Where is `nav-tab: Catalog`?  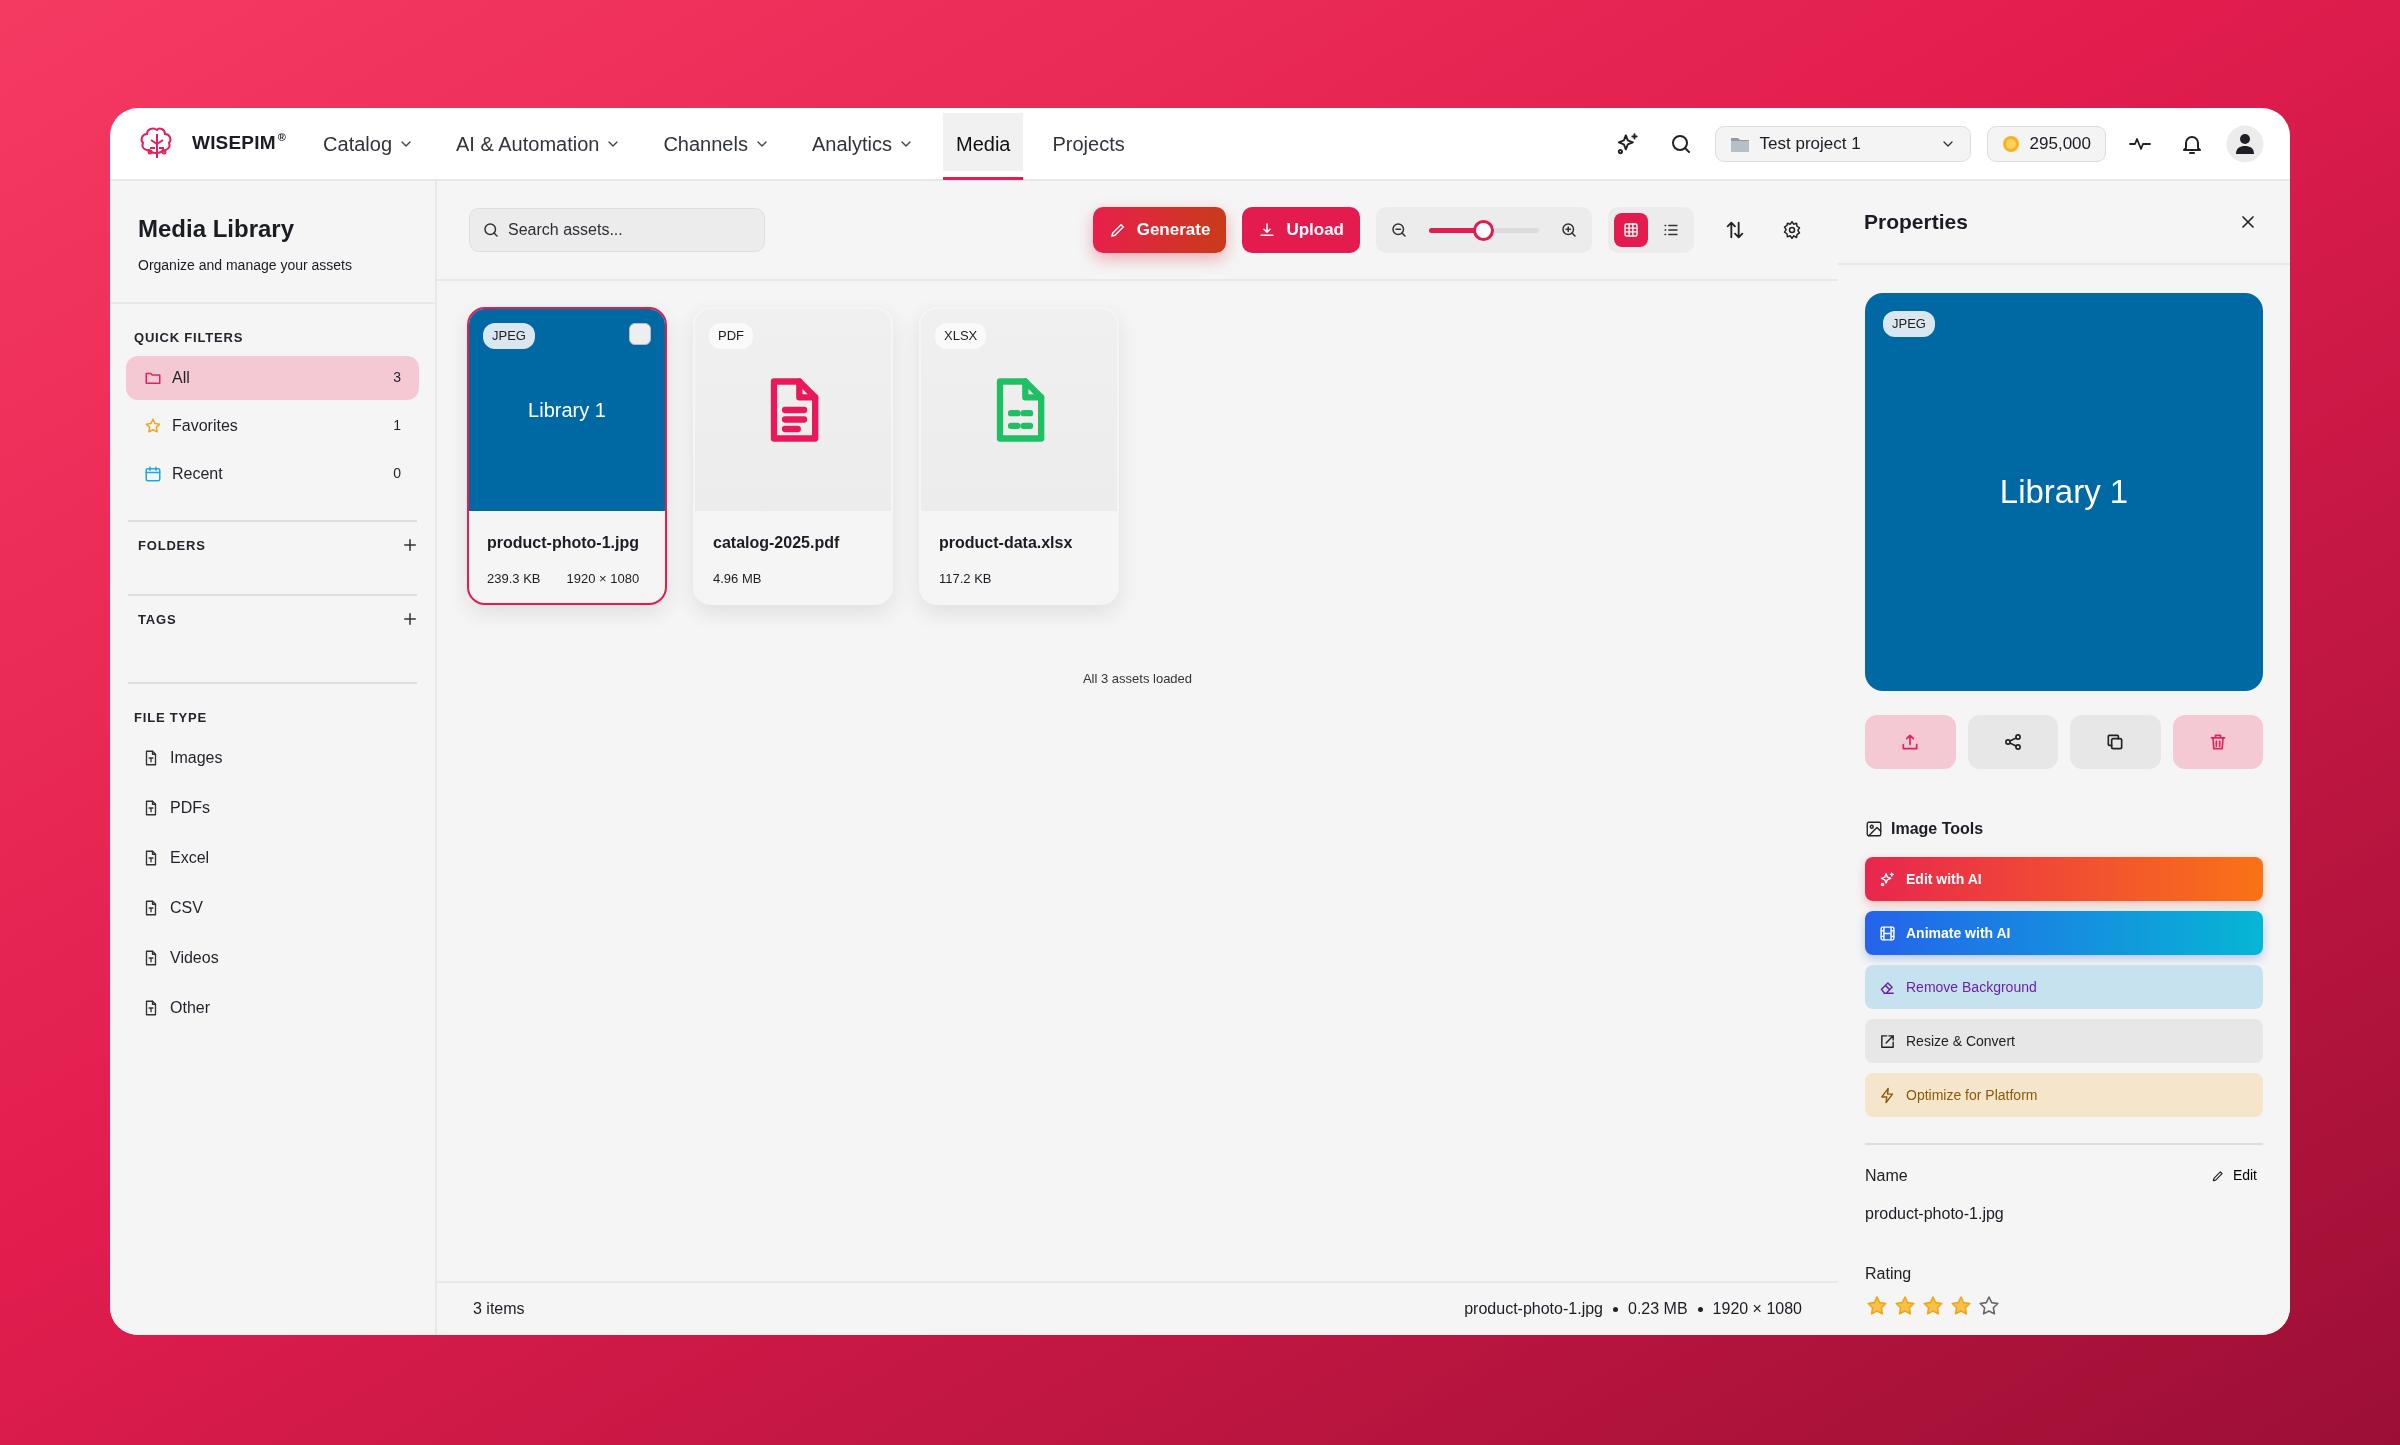
nav-tab: Catalog is located at coordinates (368, 143).